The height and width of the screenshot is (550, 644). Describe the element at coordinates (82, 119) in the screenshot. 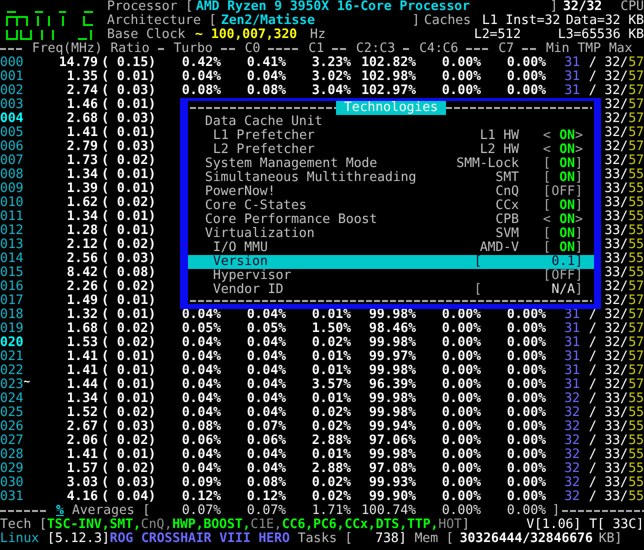

I see `table-cell-text: 2.68` at that location.